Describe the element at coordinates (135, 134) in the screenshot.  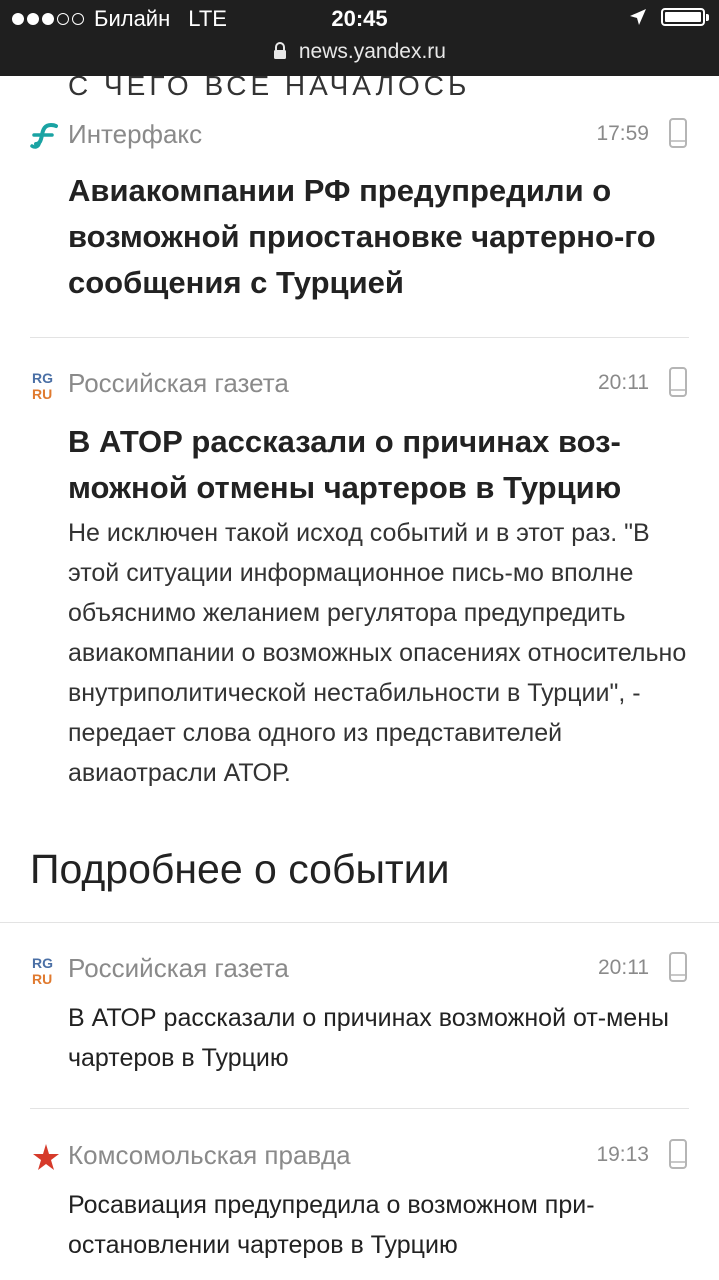
I see `source-name: Интерфакс` at that location.